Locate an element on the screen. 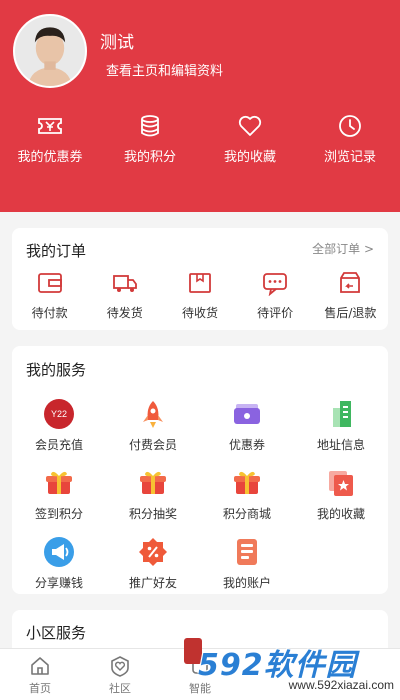  service-paid-member: 付费会员 is located at coordinates (153, 425).